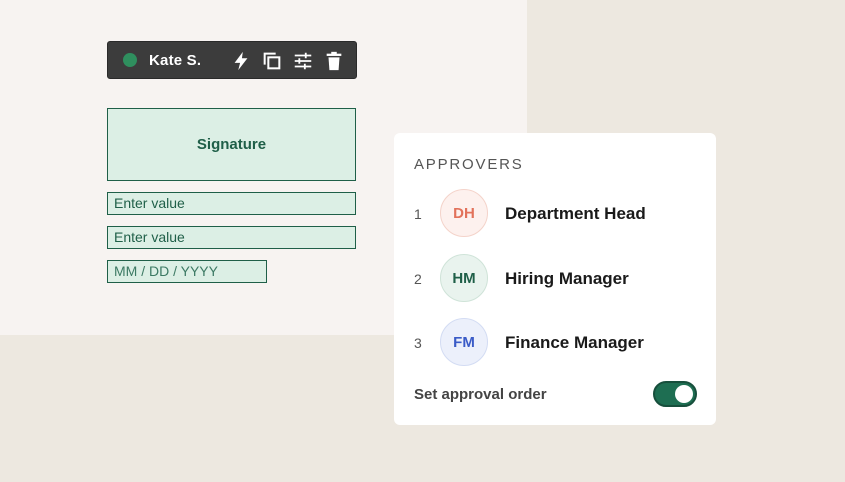 The width and height of the screenshot is (845, 482). I want to click on approver-row-1: 1 DH Department Head, so click(555, 215).